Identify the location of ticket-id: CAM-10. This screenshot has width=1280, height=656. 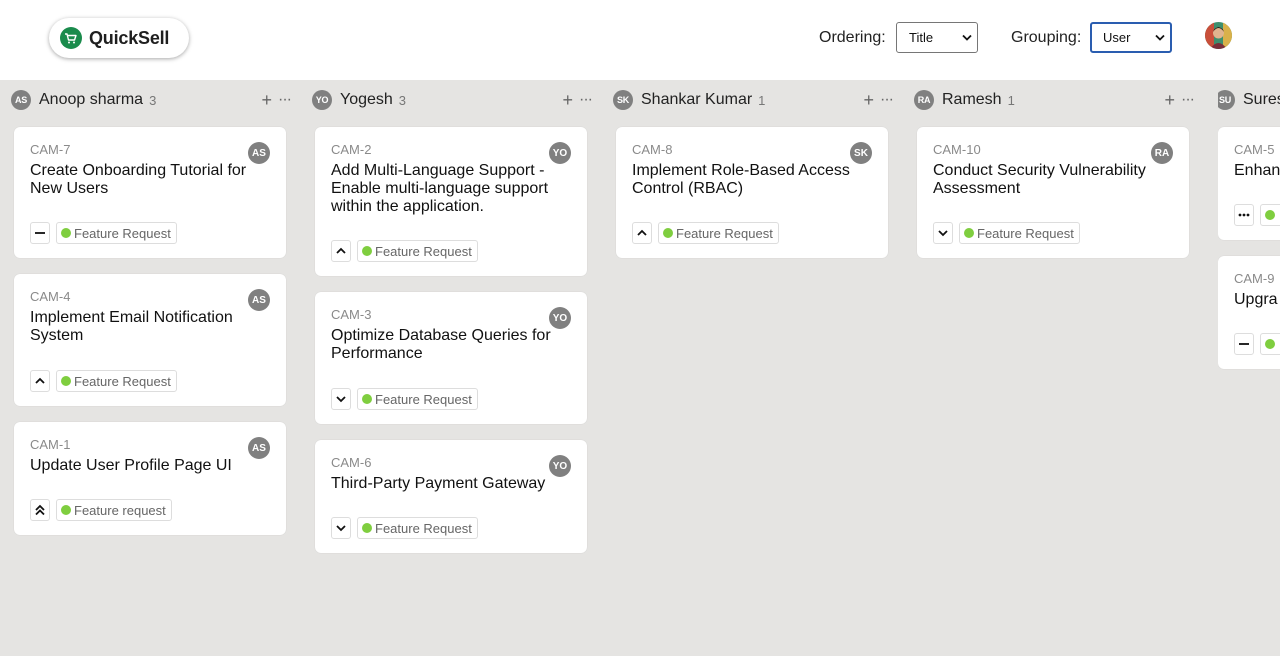
(957, 149).